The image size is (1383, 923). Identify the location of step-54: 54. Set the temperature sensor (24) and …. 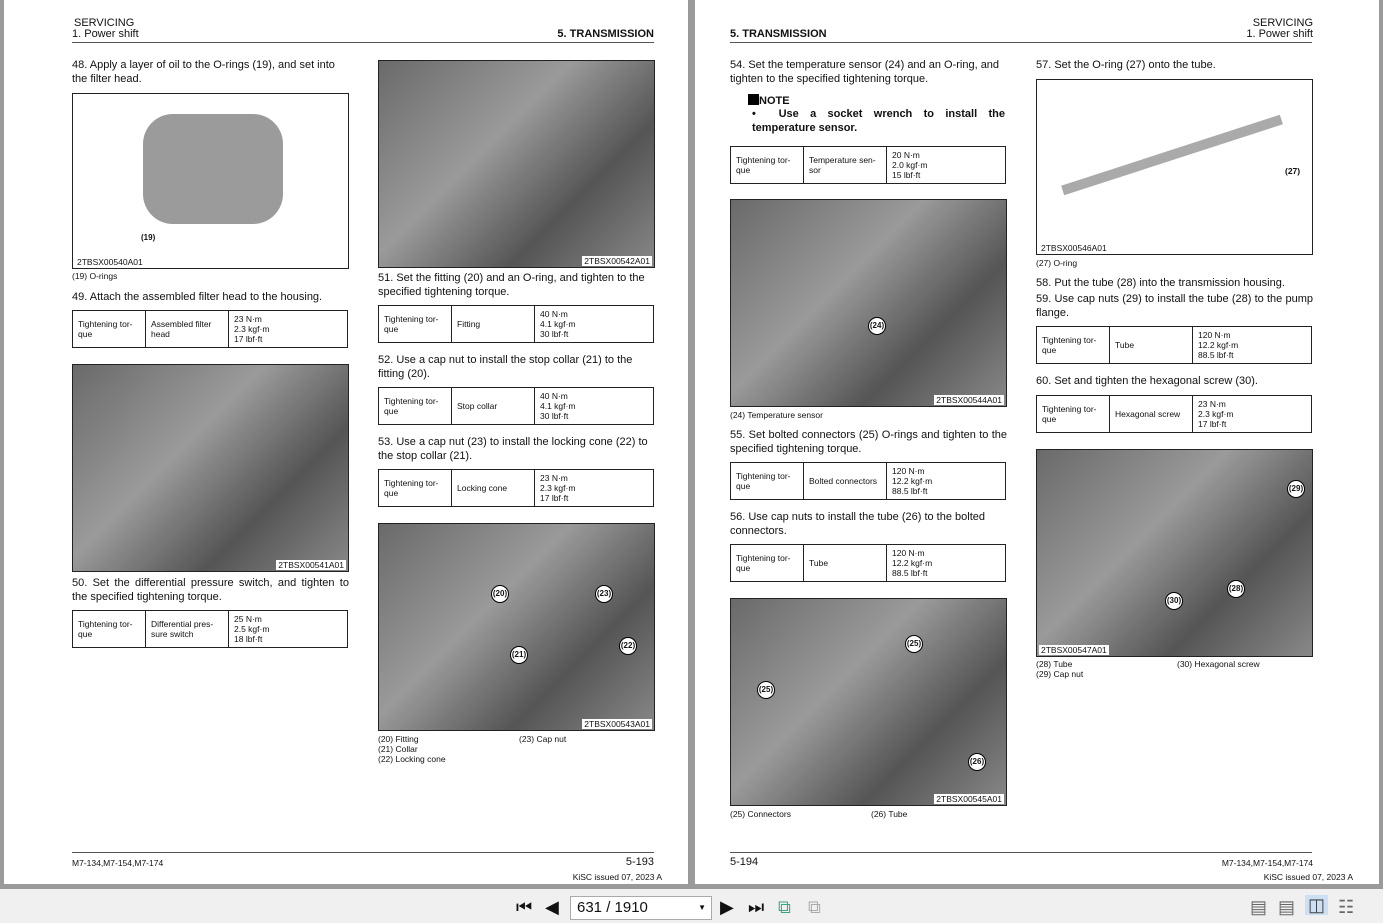
(865, 72).